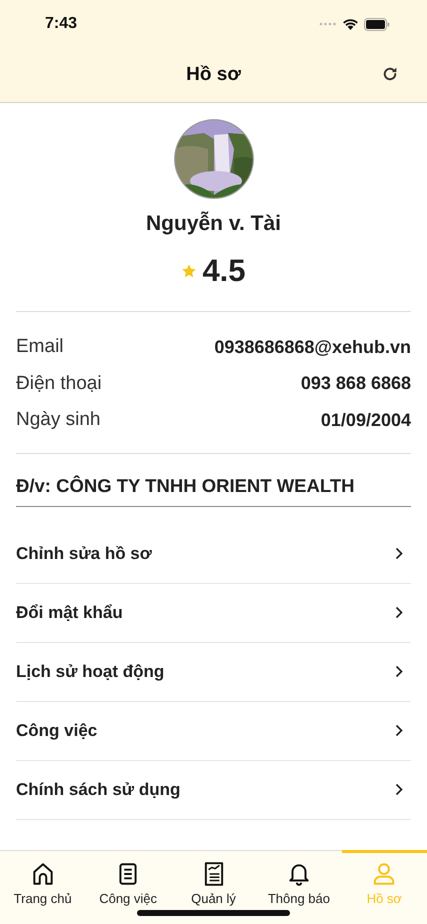  I want to click on status-time: 7:43, so click(61, 24).